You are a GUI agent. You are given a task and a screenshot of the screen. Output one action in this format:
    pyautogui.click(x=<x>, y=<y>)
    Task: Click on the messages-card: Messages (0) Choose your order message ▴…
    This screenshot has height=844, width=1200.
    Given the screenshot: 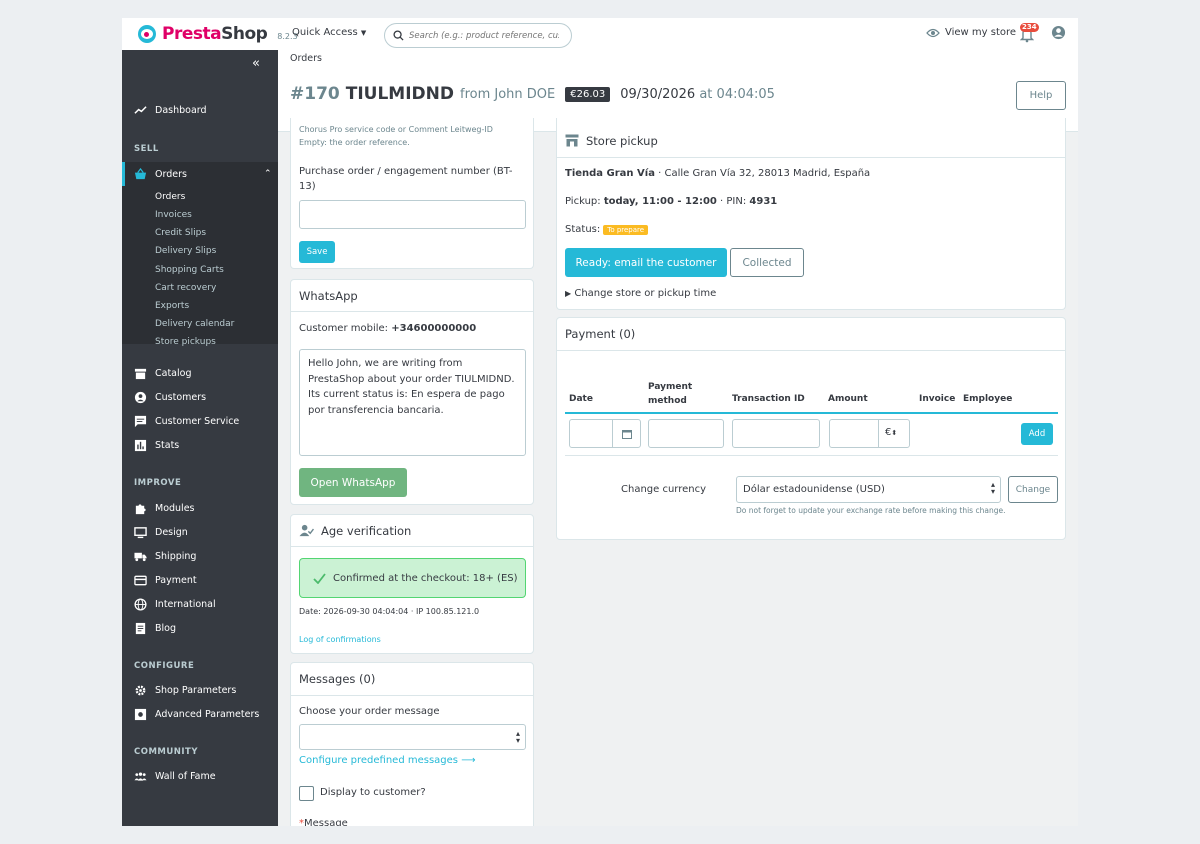 What is the action you would take?
    pyautogui.click(x=412, y=744)
    